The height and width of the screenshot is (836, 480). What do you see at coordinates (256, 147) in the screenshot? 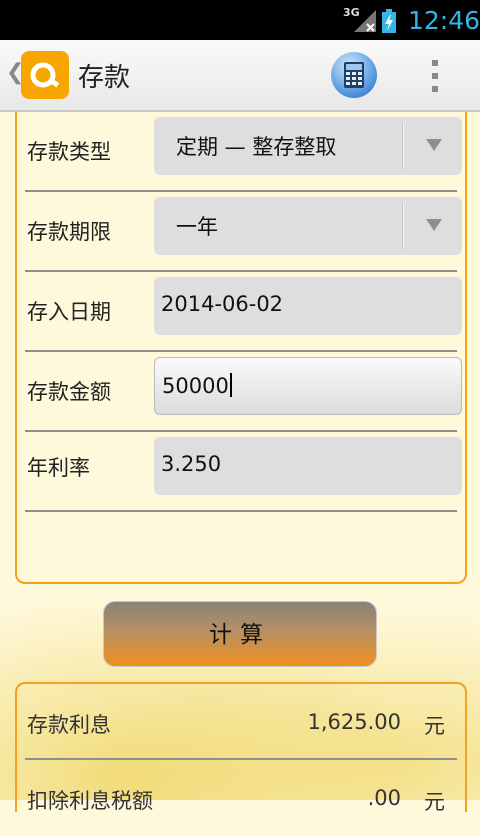
I see `deposit-type-value: 定期 — 整存整取` at bounding box center [256, 147].